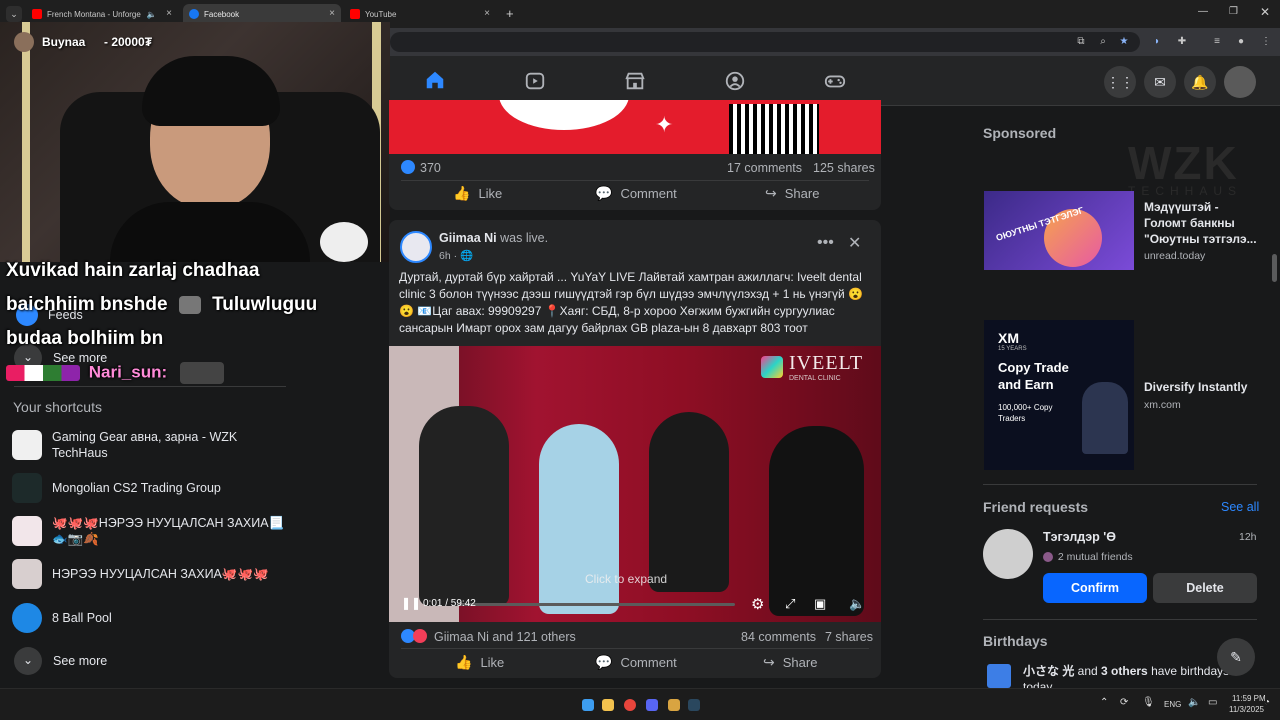 The height and width of the screenshot is (720, 1280). Describe the element at coordinates (757, 604) in the screenshot. I see `settings-gear-icon: ⚙` at that location.